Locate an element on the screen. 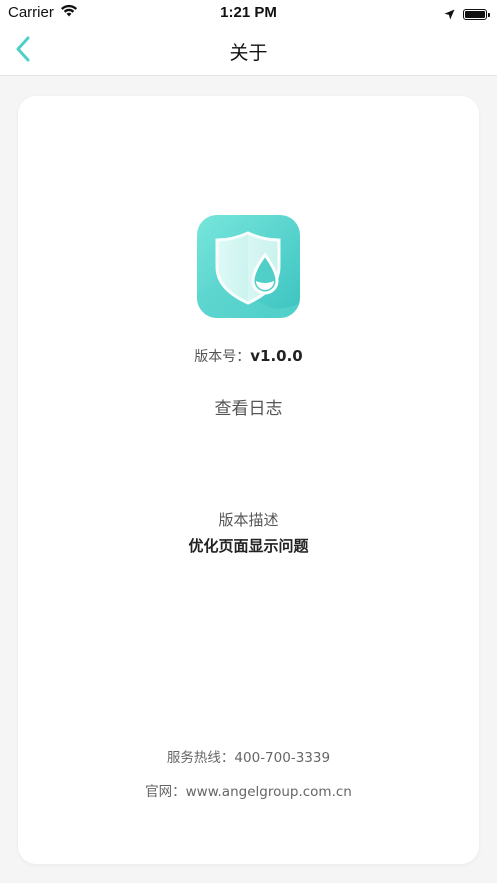  navigation-bar: 关于 is located at coordinates (248, 51).